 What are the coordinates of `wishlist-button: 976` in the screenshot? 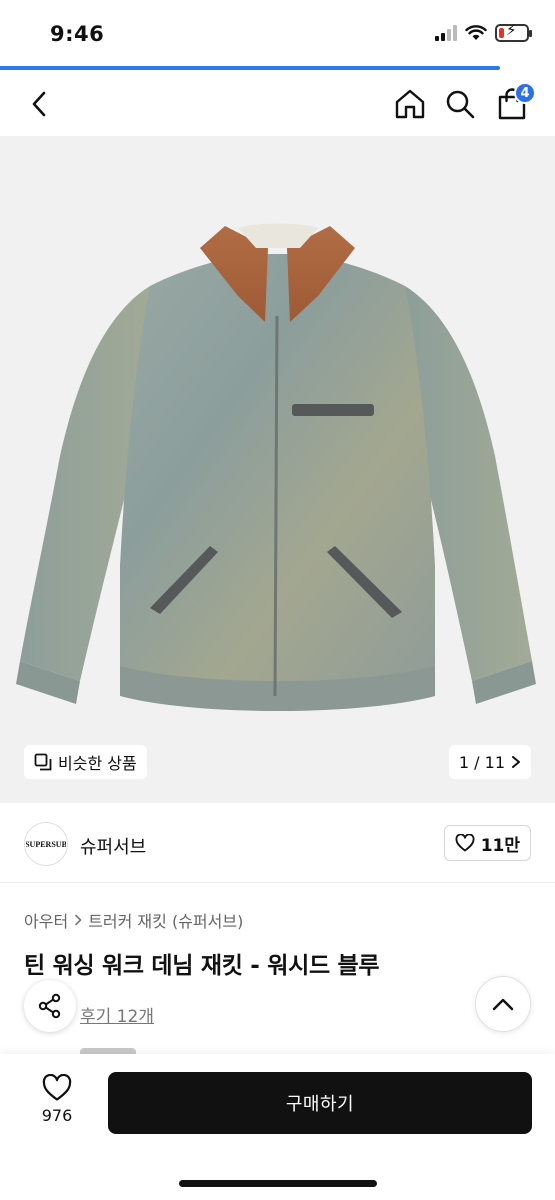 It's located at (57, 1105).